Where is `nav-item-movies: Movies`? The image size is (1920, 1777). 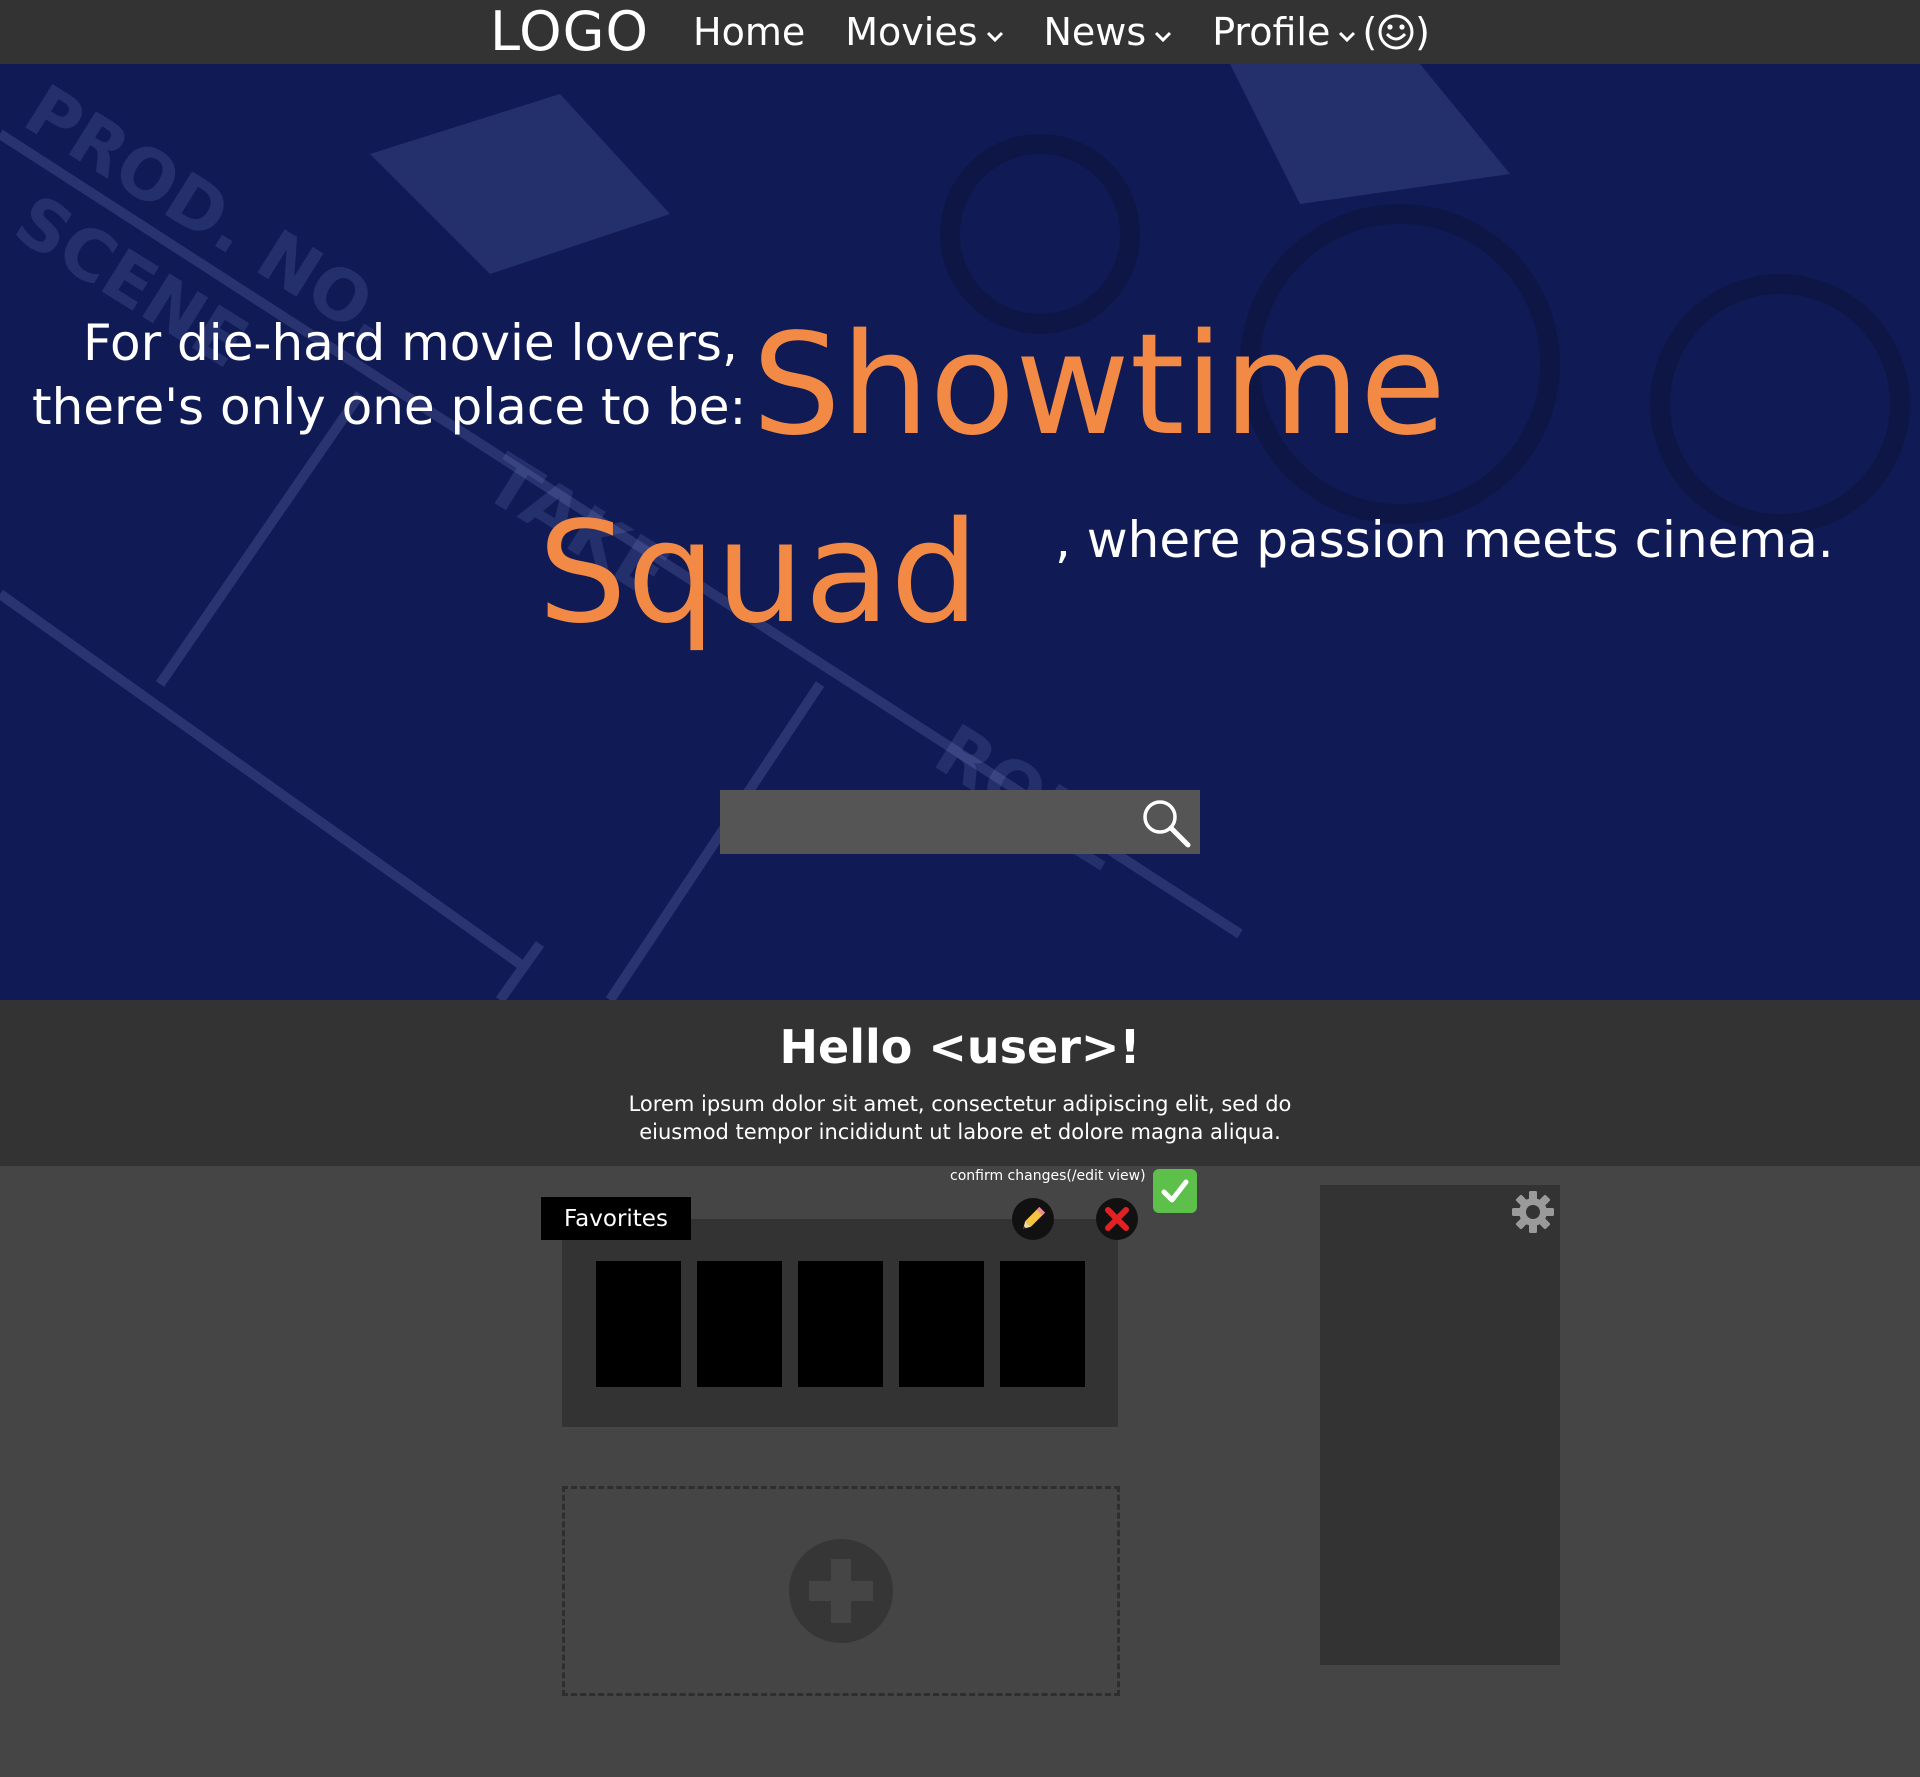 nav-item-movies: Movies is located at coordinates (924, 32).